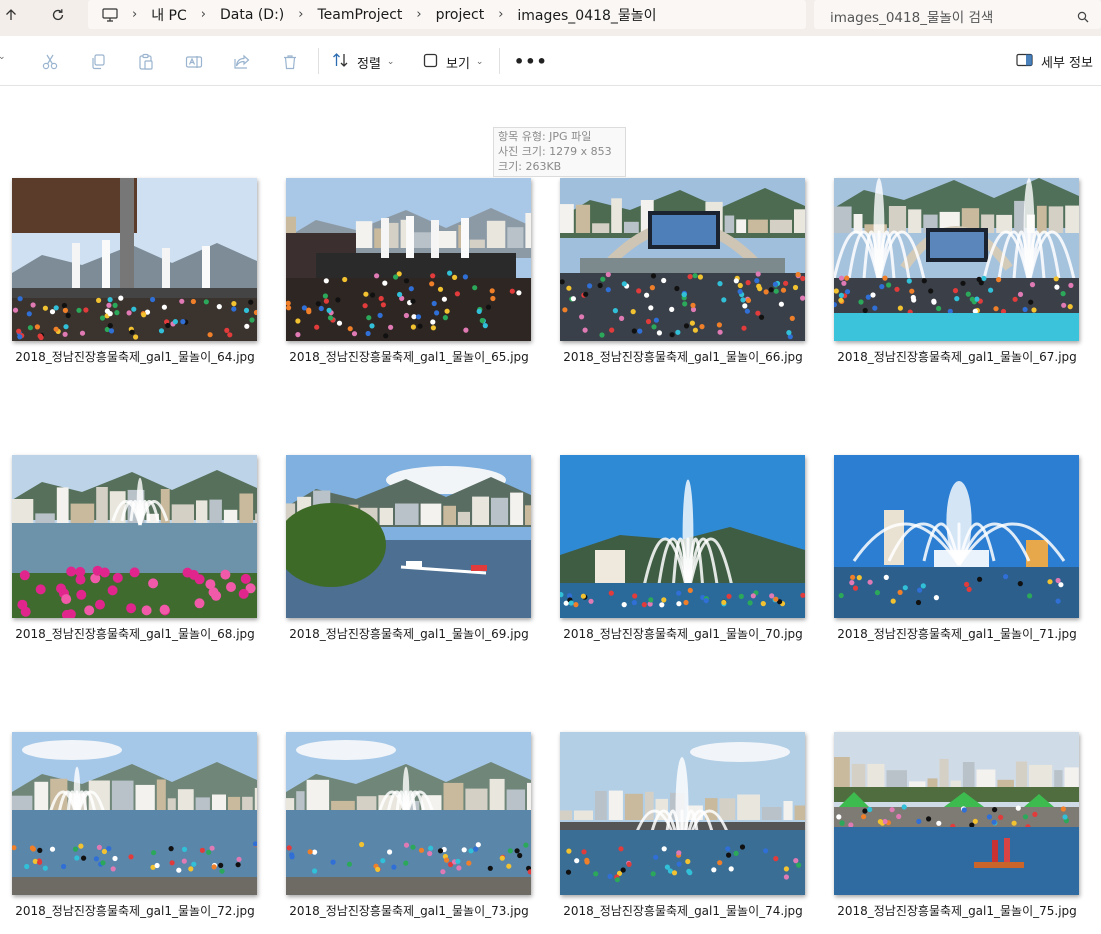  What do you see at coordinates (359, 15) in the screenshot?
I see `breadcrumb-item-teamproject: TeamProject` at bounding box center [359, 15].